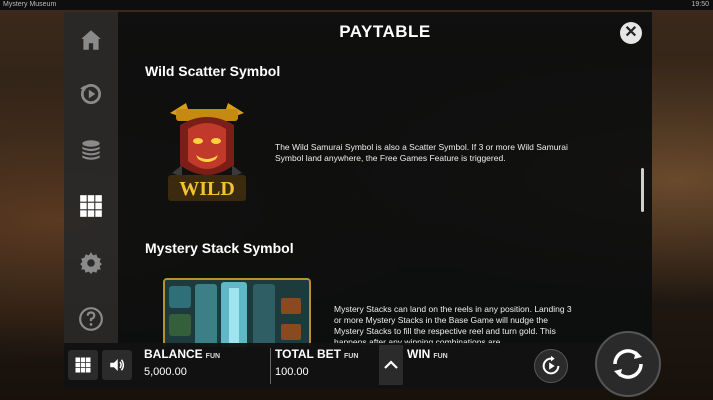 The width and height of the screenshot is (713, 400). I want to click on balance-unit: FUN, so click(213, 356).